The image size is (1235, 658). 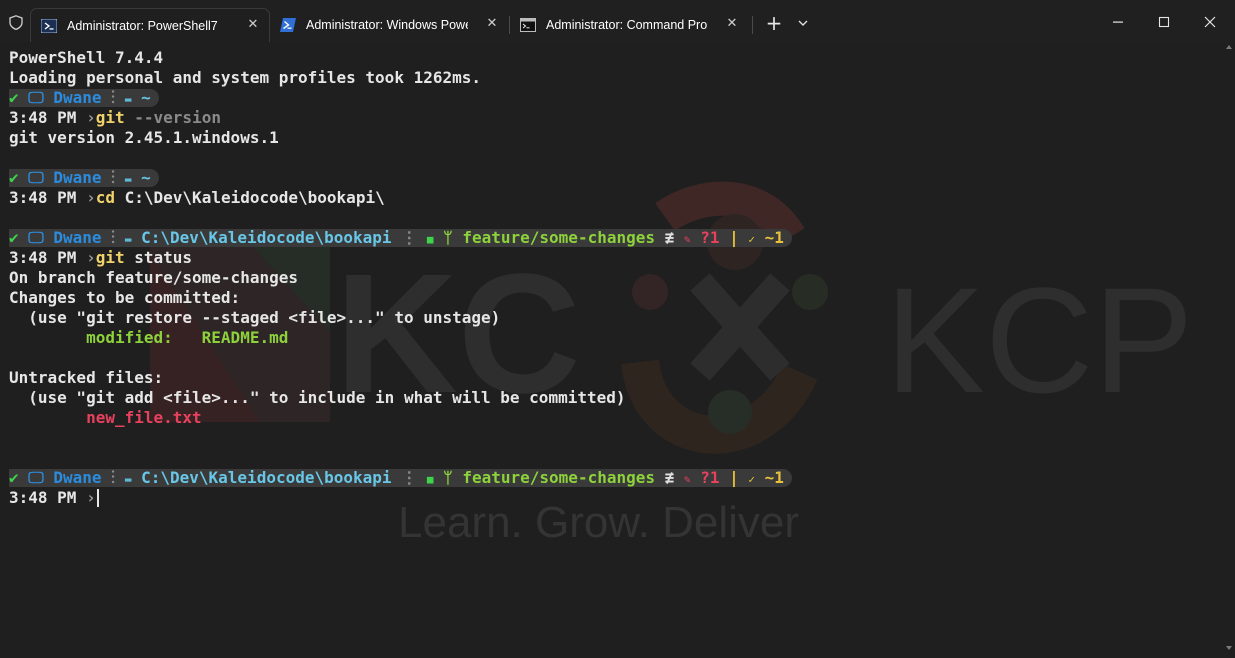 What do you see at coordinates (400, 498) in the screenshot?
I see `prompt-command-line: 3:48 PM ›` at bounding box center [400, 498].